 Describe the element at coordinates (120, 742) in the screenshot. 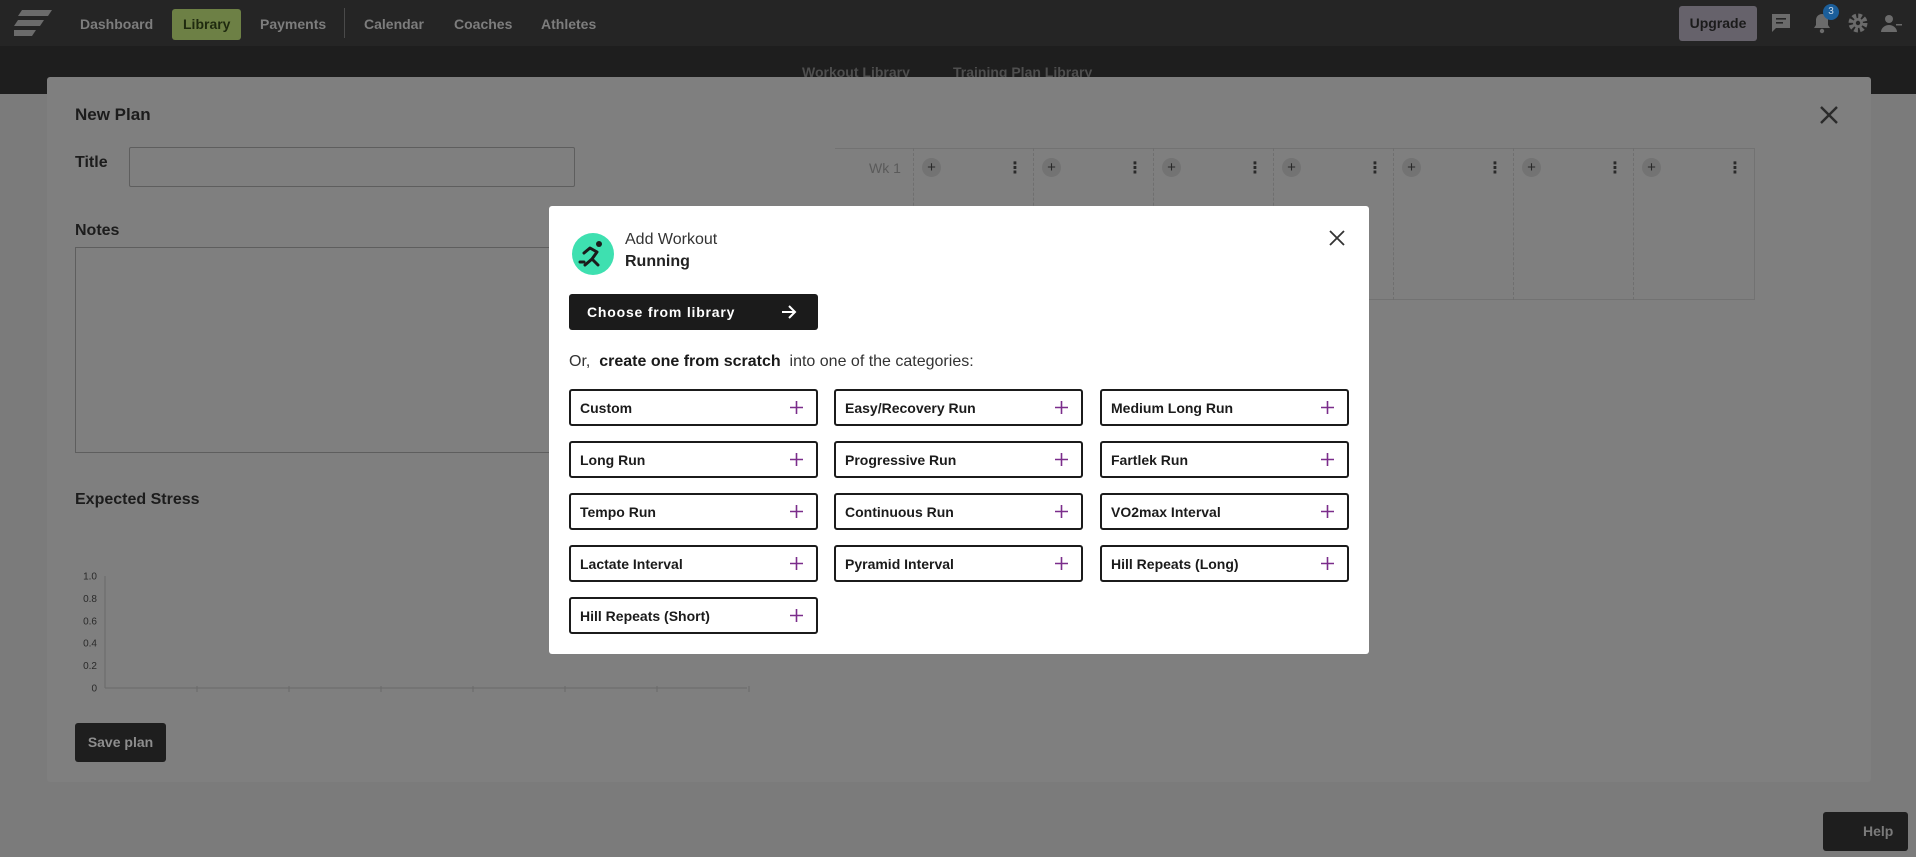

I see `save-plan-button: Save plan` at that location.